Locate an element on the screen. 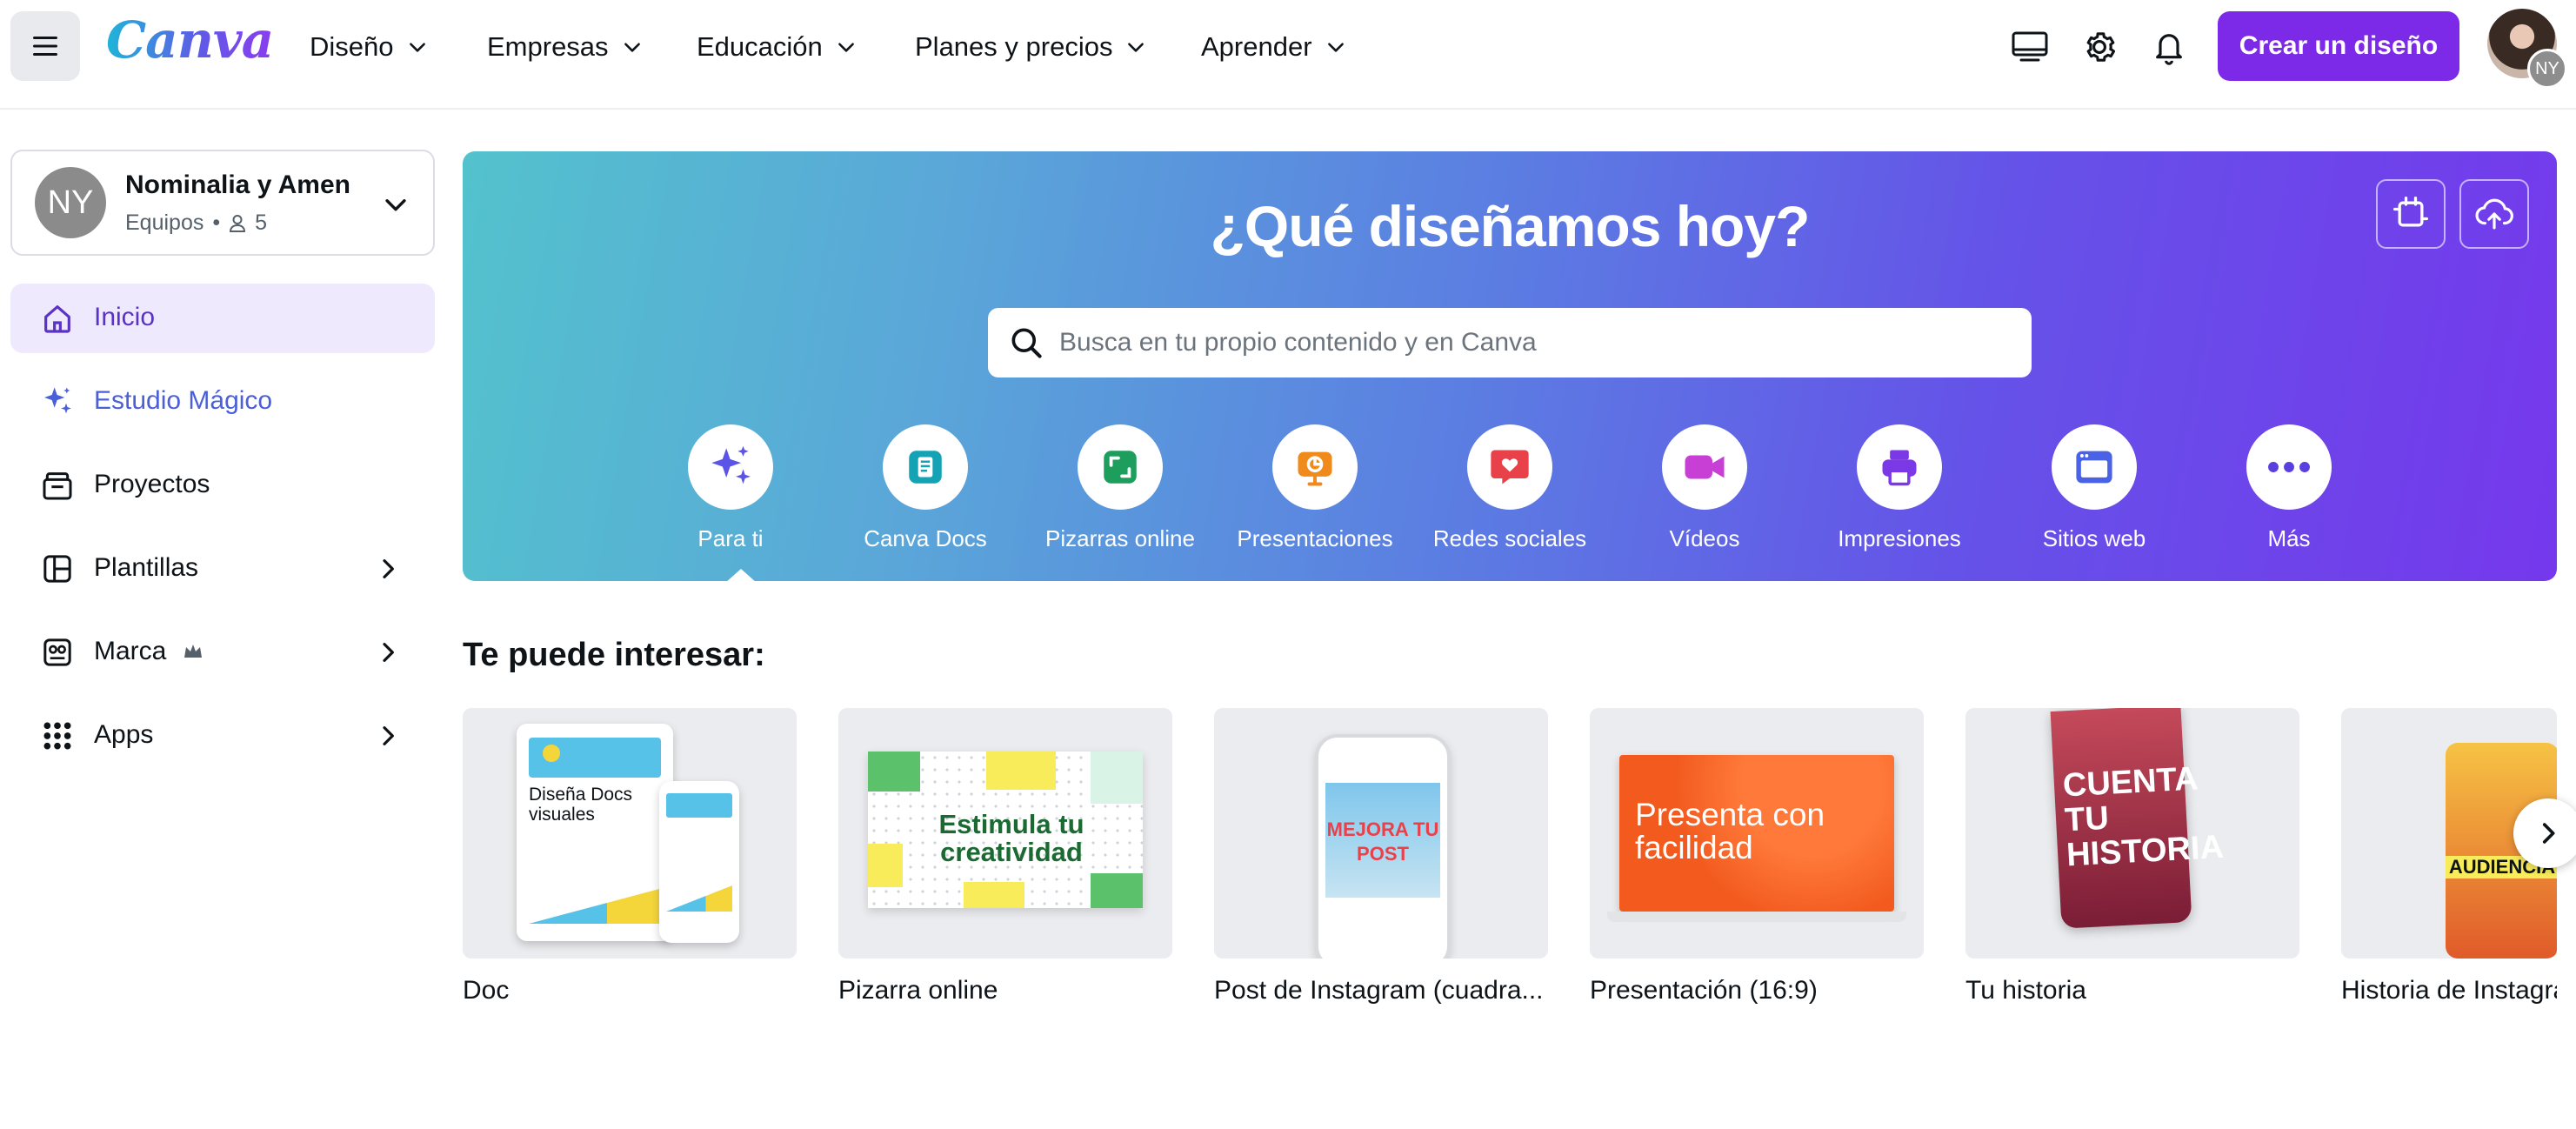 Image resolution: width=2576 pixels, height=1129 pixels. category-presentations: Presentaciones is located at coordinates (1315, 494).